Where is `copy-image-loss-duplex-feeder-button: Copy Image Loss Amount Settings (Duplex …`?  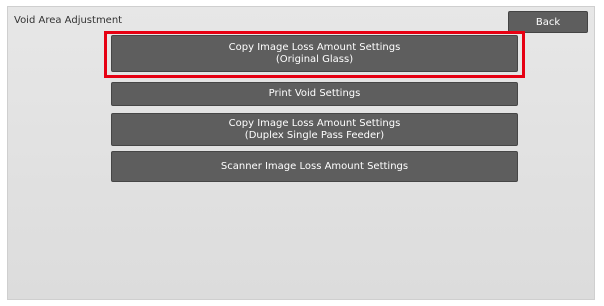
copy-image-loss-duplex-feeder-button: Copy Image Loss Amount Settings (Duplex … is located at coordinates (314, 129).